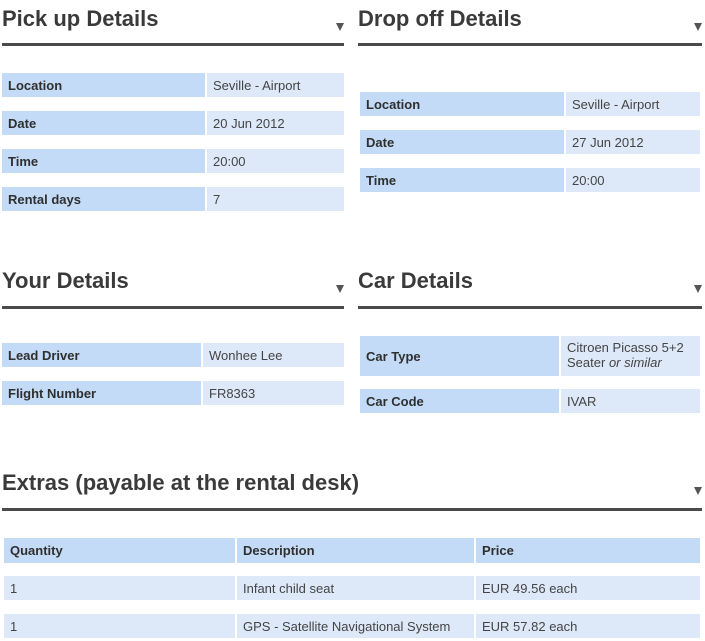 The width and height of the screenshot is (705, 641). What do you see at coordinates (80, 18) in the screenshot?
I see `pickup-title: Pick up Details` at bounding box center [80, 18].